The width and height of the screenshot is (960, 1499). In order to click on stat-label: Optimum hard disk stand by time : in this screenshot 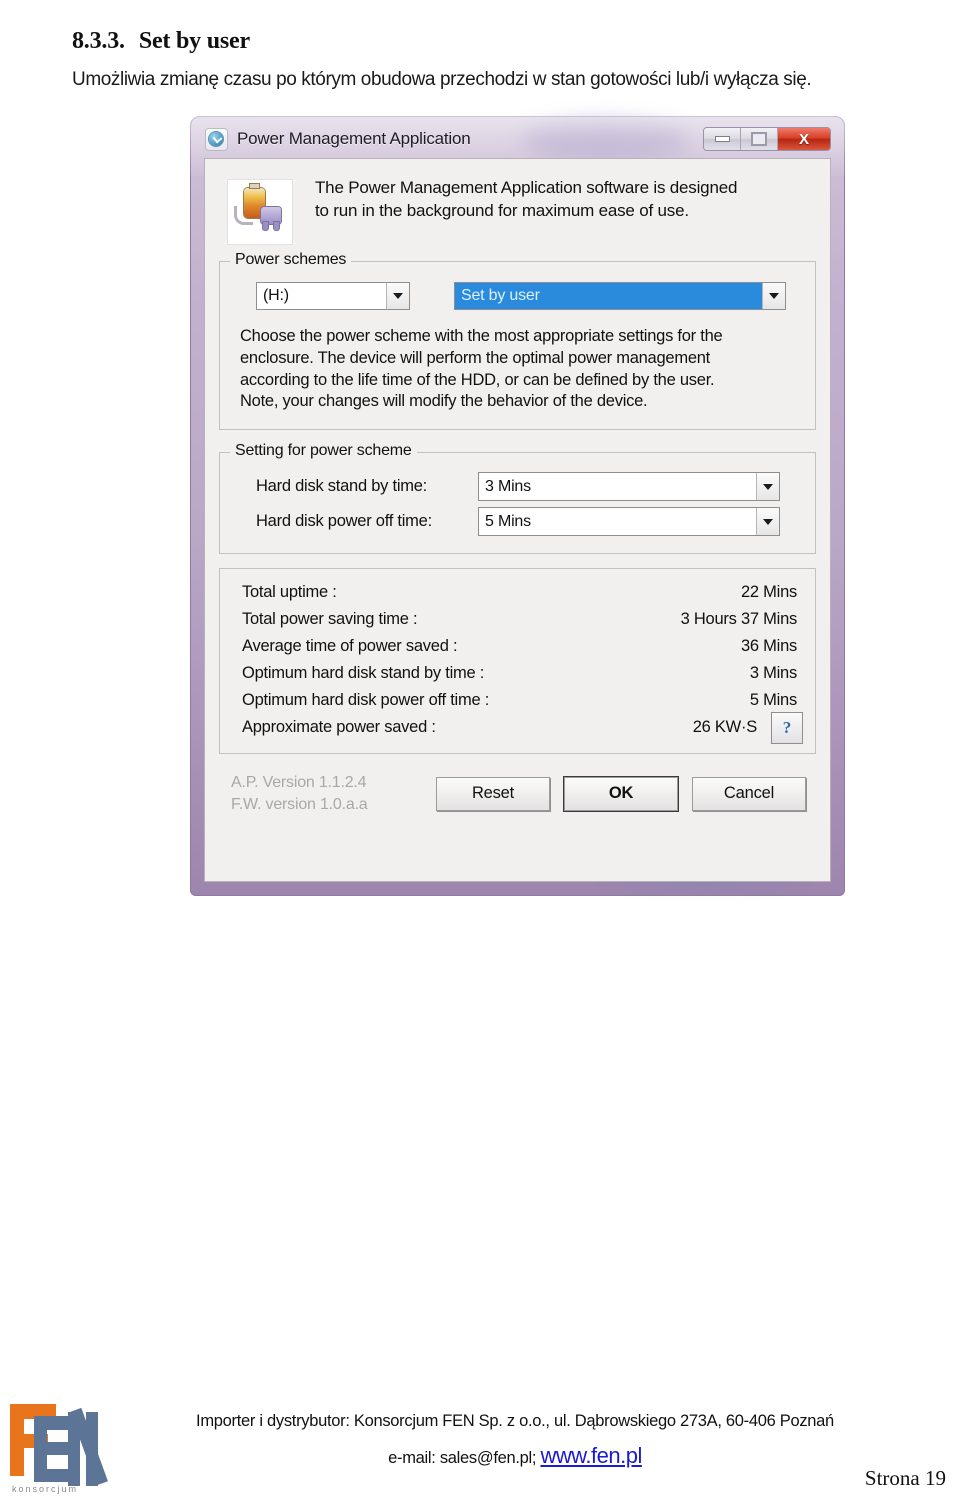, I will do `click(363, 673)`.